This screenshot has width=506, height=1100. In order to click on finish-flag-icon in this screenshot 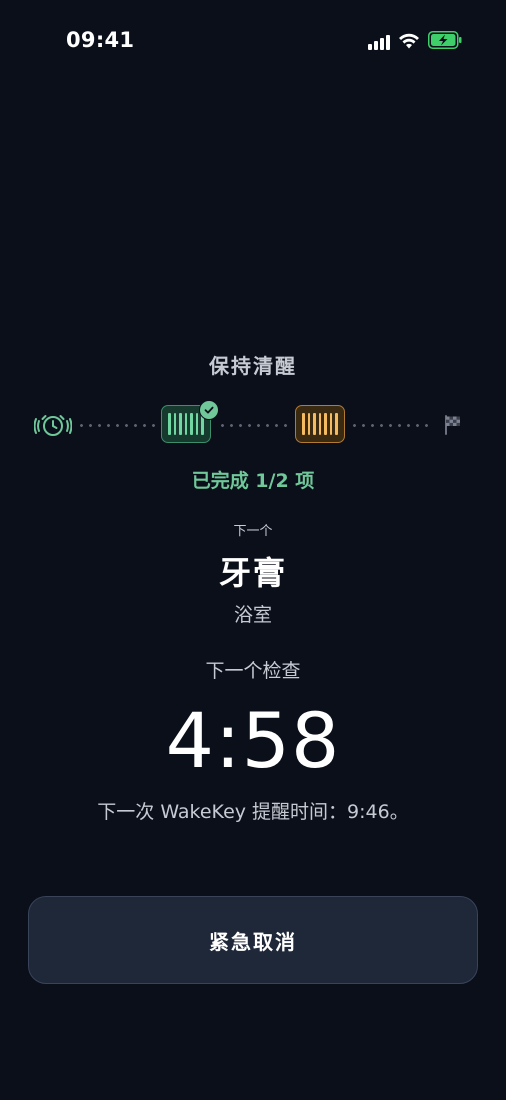, I will do `click(453, 427)`.